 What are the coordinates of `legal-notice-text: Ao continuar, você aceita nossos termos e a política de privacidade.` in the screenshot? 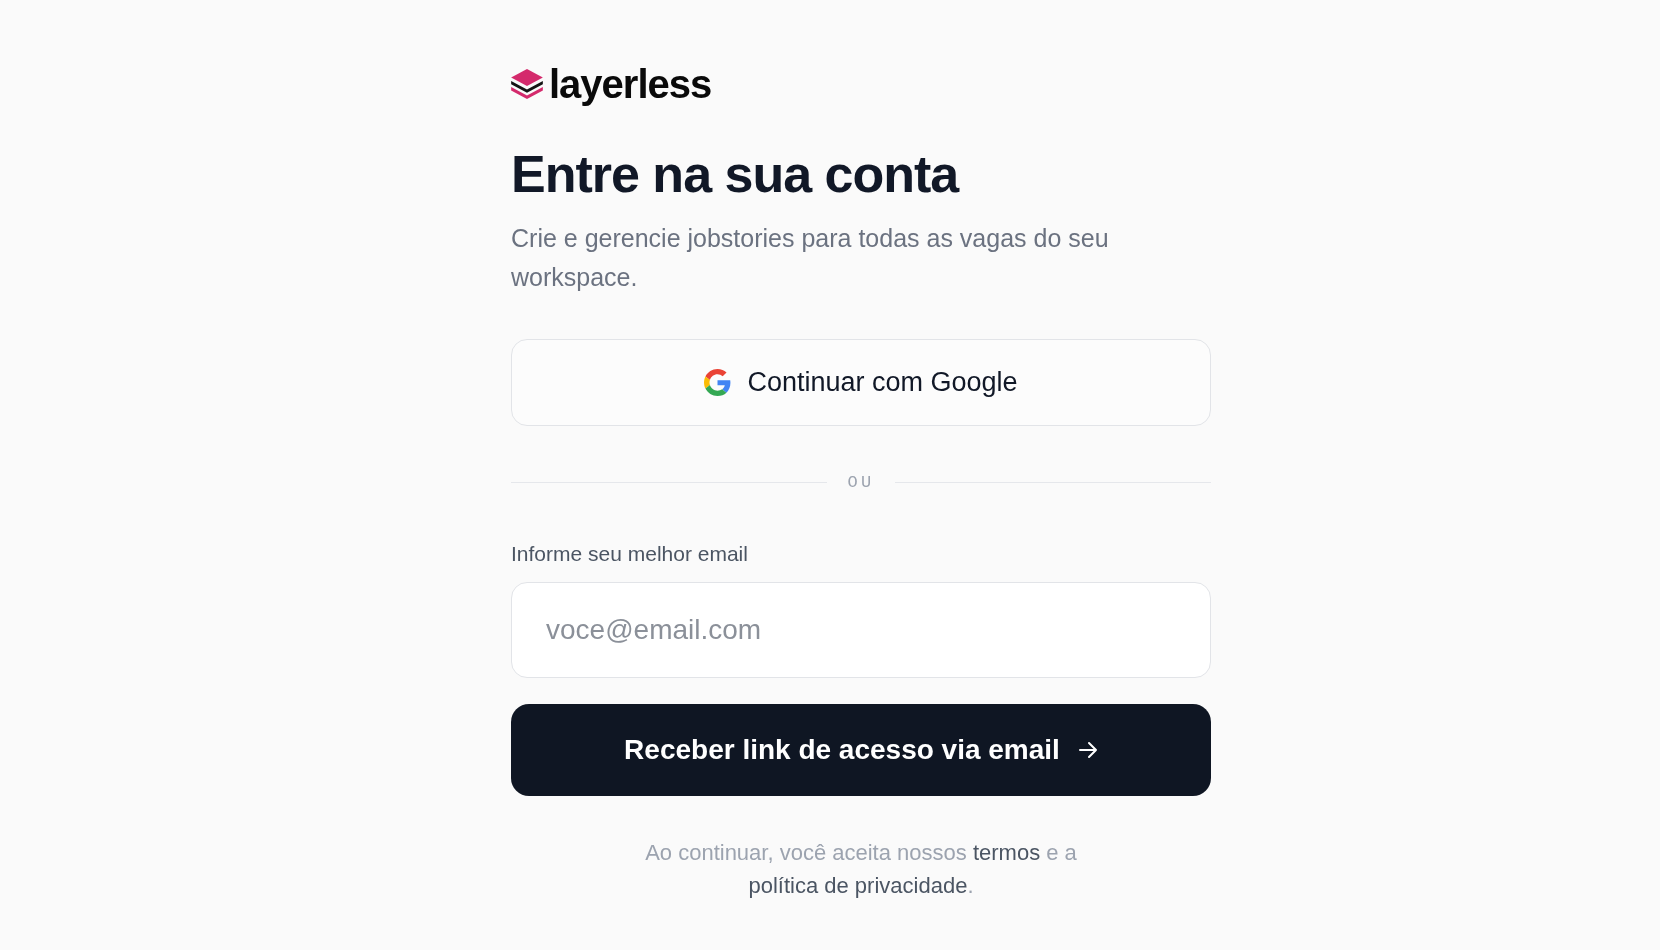 It's located at (861, 870).